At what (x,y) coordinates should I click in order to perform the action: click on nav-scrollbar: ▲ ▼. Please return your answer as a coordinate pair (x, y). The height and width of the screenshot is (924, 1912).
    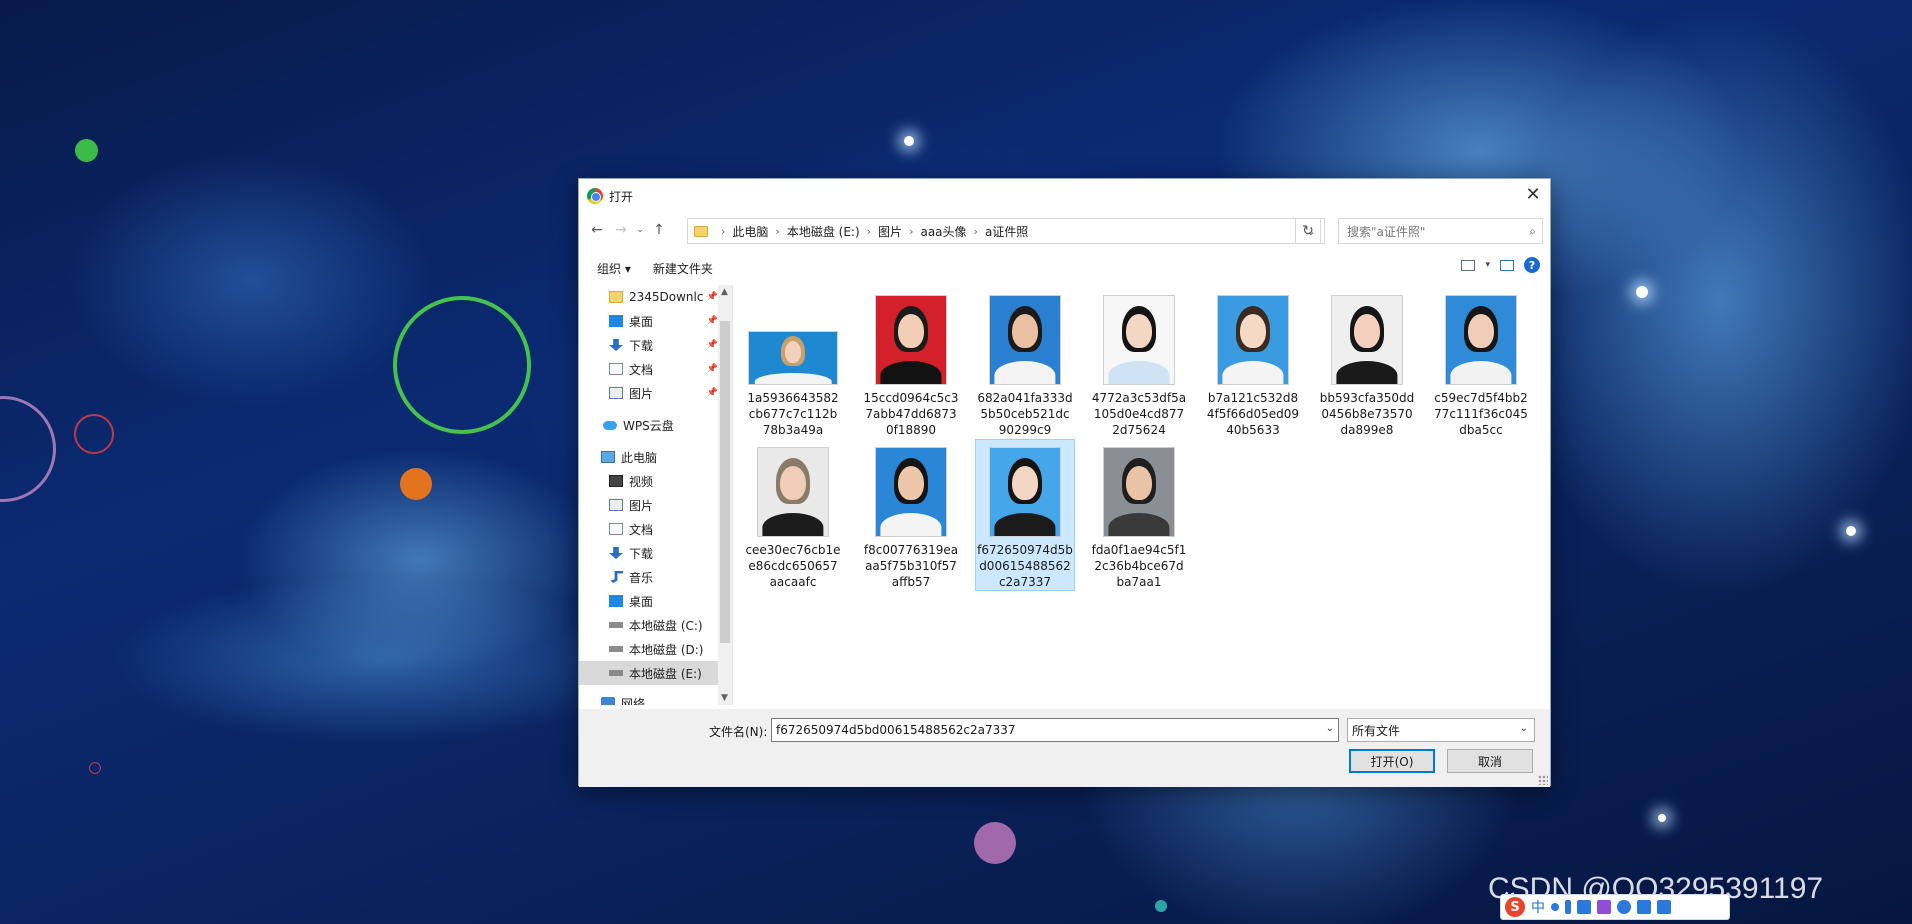
    Looking at the image, I should click on (725, 495).